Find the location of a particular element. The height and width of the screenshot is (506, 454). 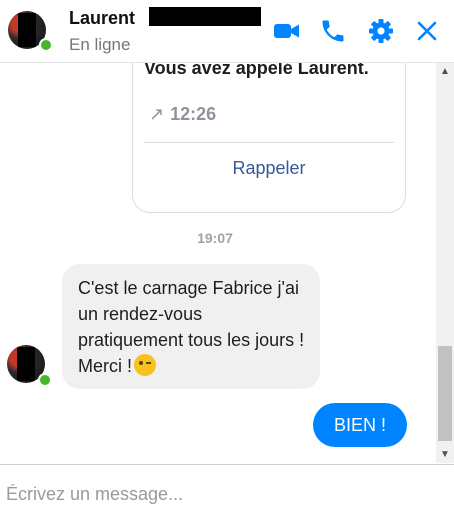

contact-status: En ligne is located at coordinates (100, 44).